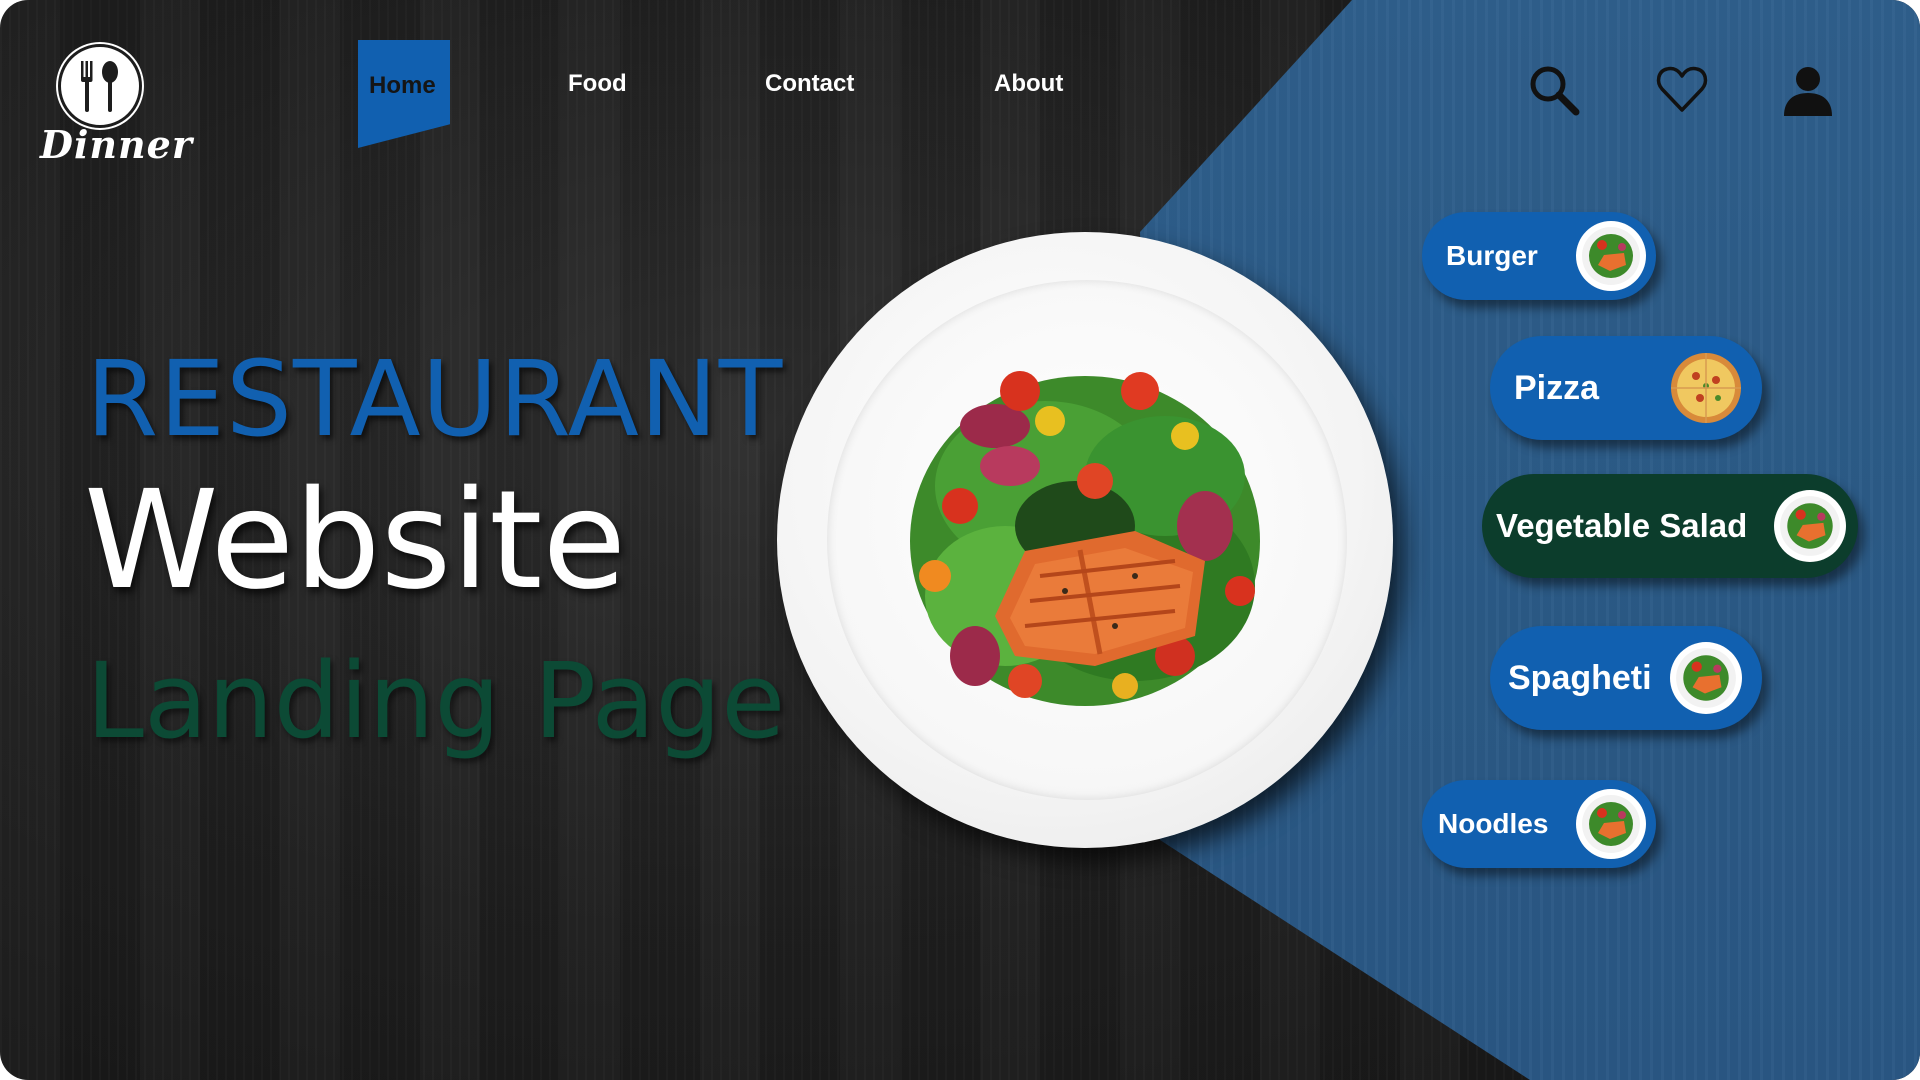 The width and height of the screenshot is (1920, 1080). Describe the element at coordinates (1557, 388) in the screenshot. I see `menu-item-label: Pizza` at that location.